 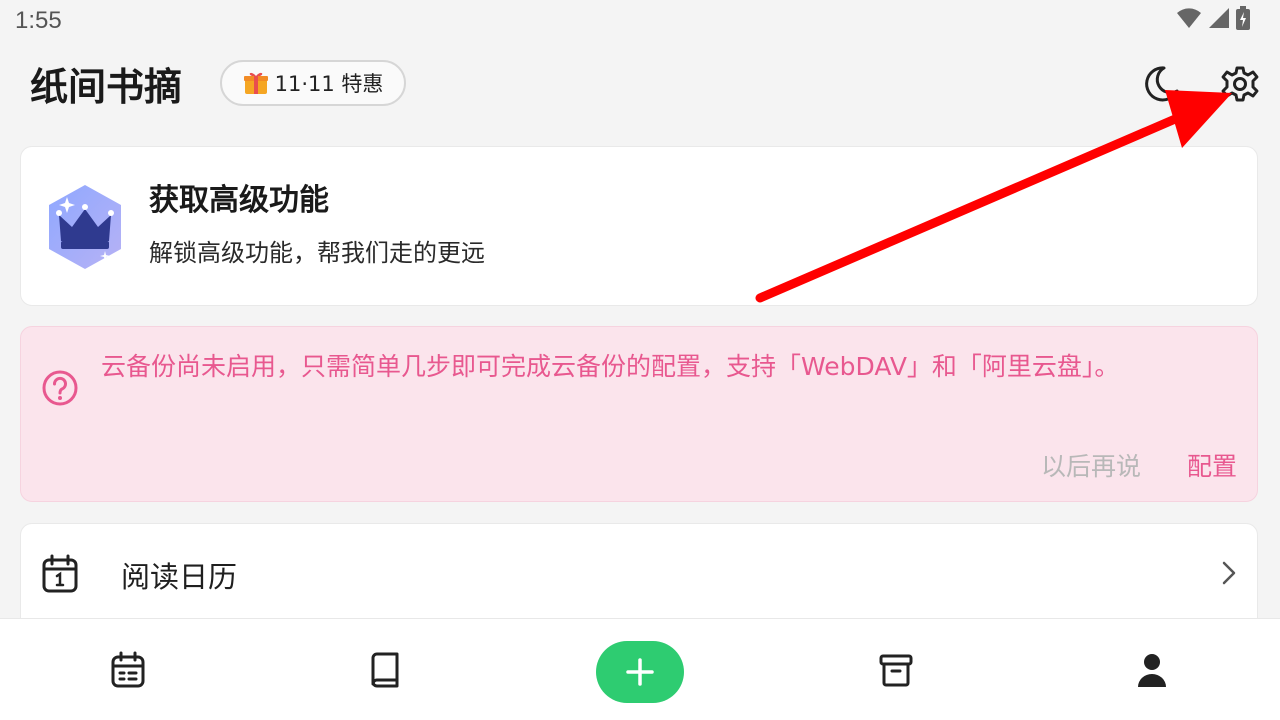 What do you see at coordinates (1219, 18) in the screenshot?
I see `signal-icon` at bounding box center [1219, 18].